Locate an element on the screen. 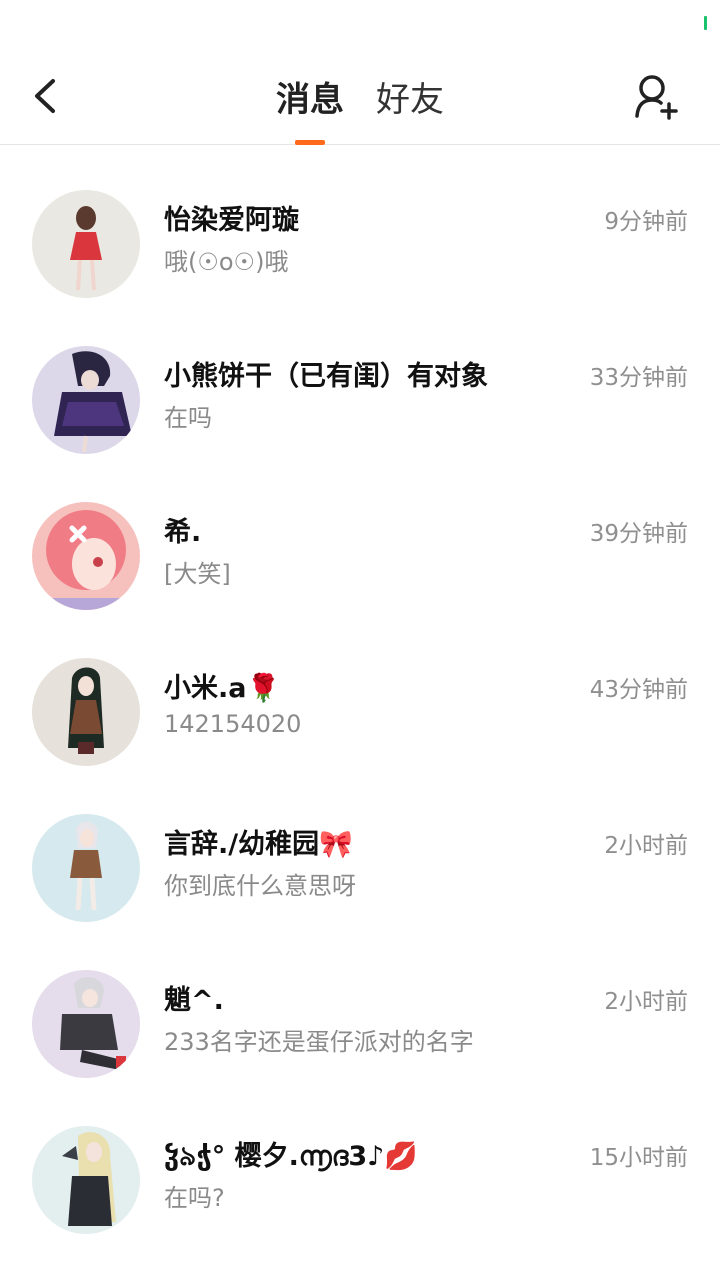 This screenshot has width=720, height=1280. active-tab-indicator is located at coordinates (310, 142).